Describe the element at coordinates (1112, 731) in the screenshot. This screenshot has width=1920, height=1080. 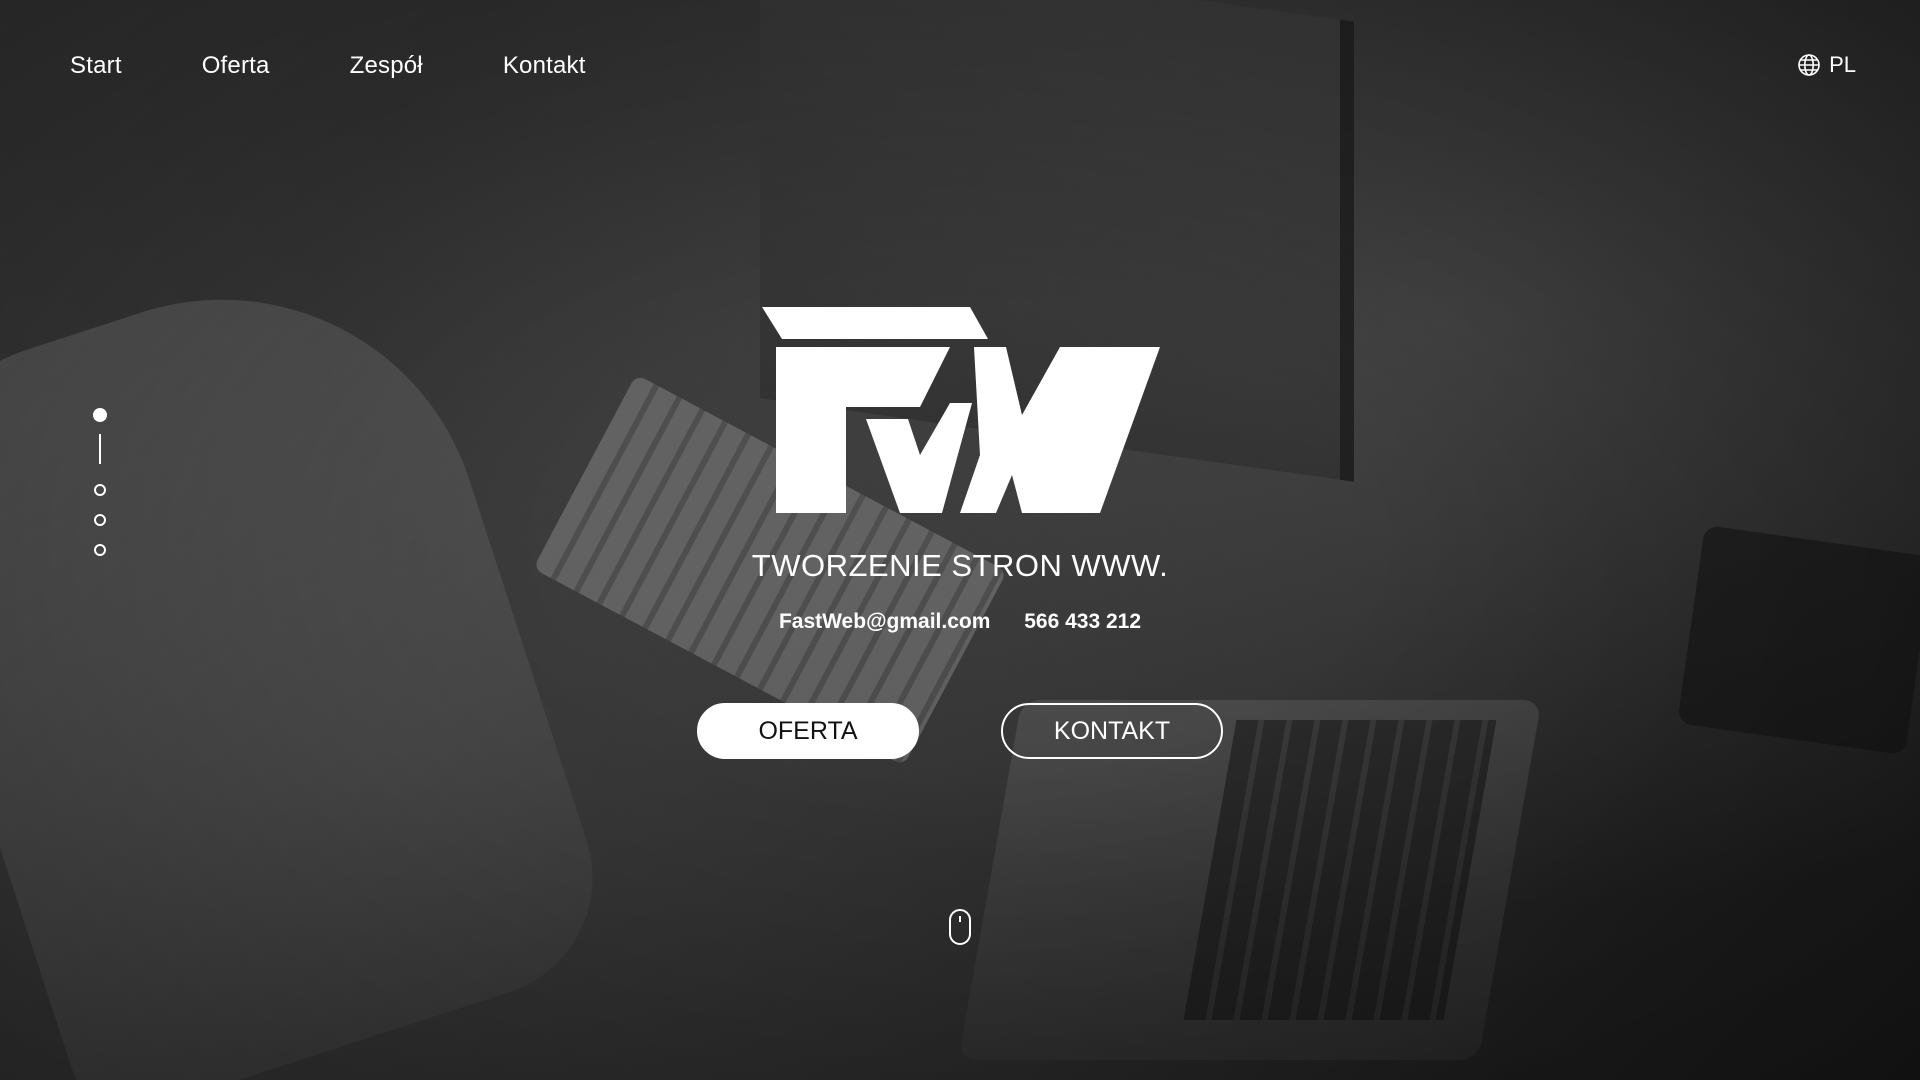
I see `kontakt-button: KONTAKT` at that location.